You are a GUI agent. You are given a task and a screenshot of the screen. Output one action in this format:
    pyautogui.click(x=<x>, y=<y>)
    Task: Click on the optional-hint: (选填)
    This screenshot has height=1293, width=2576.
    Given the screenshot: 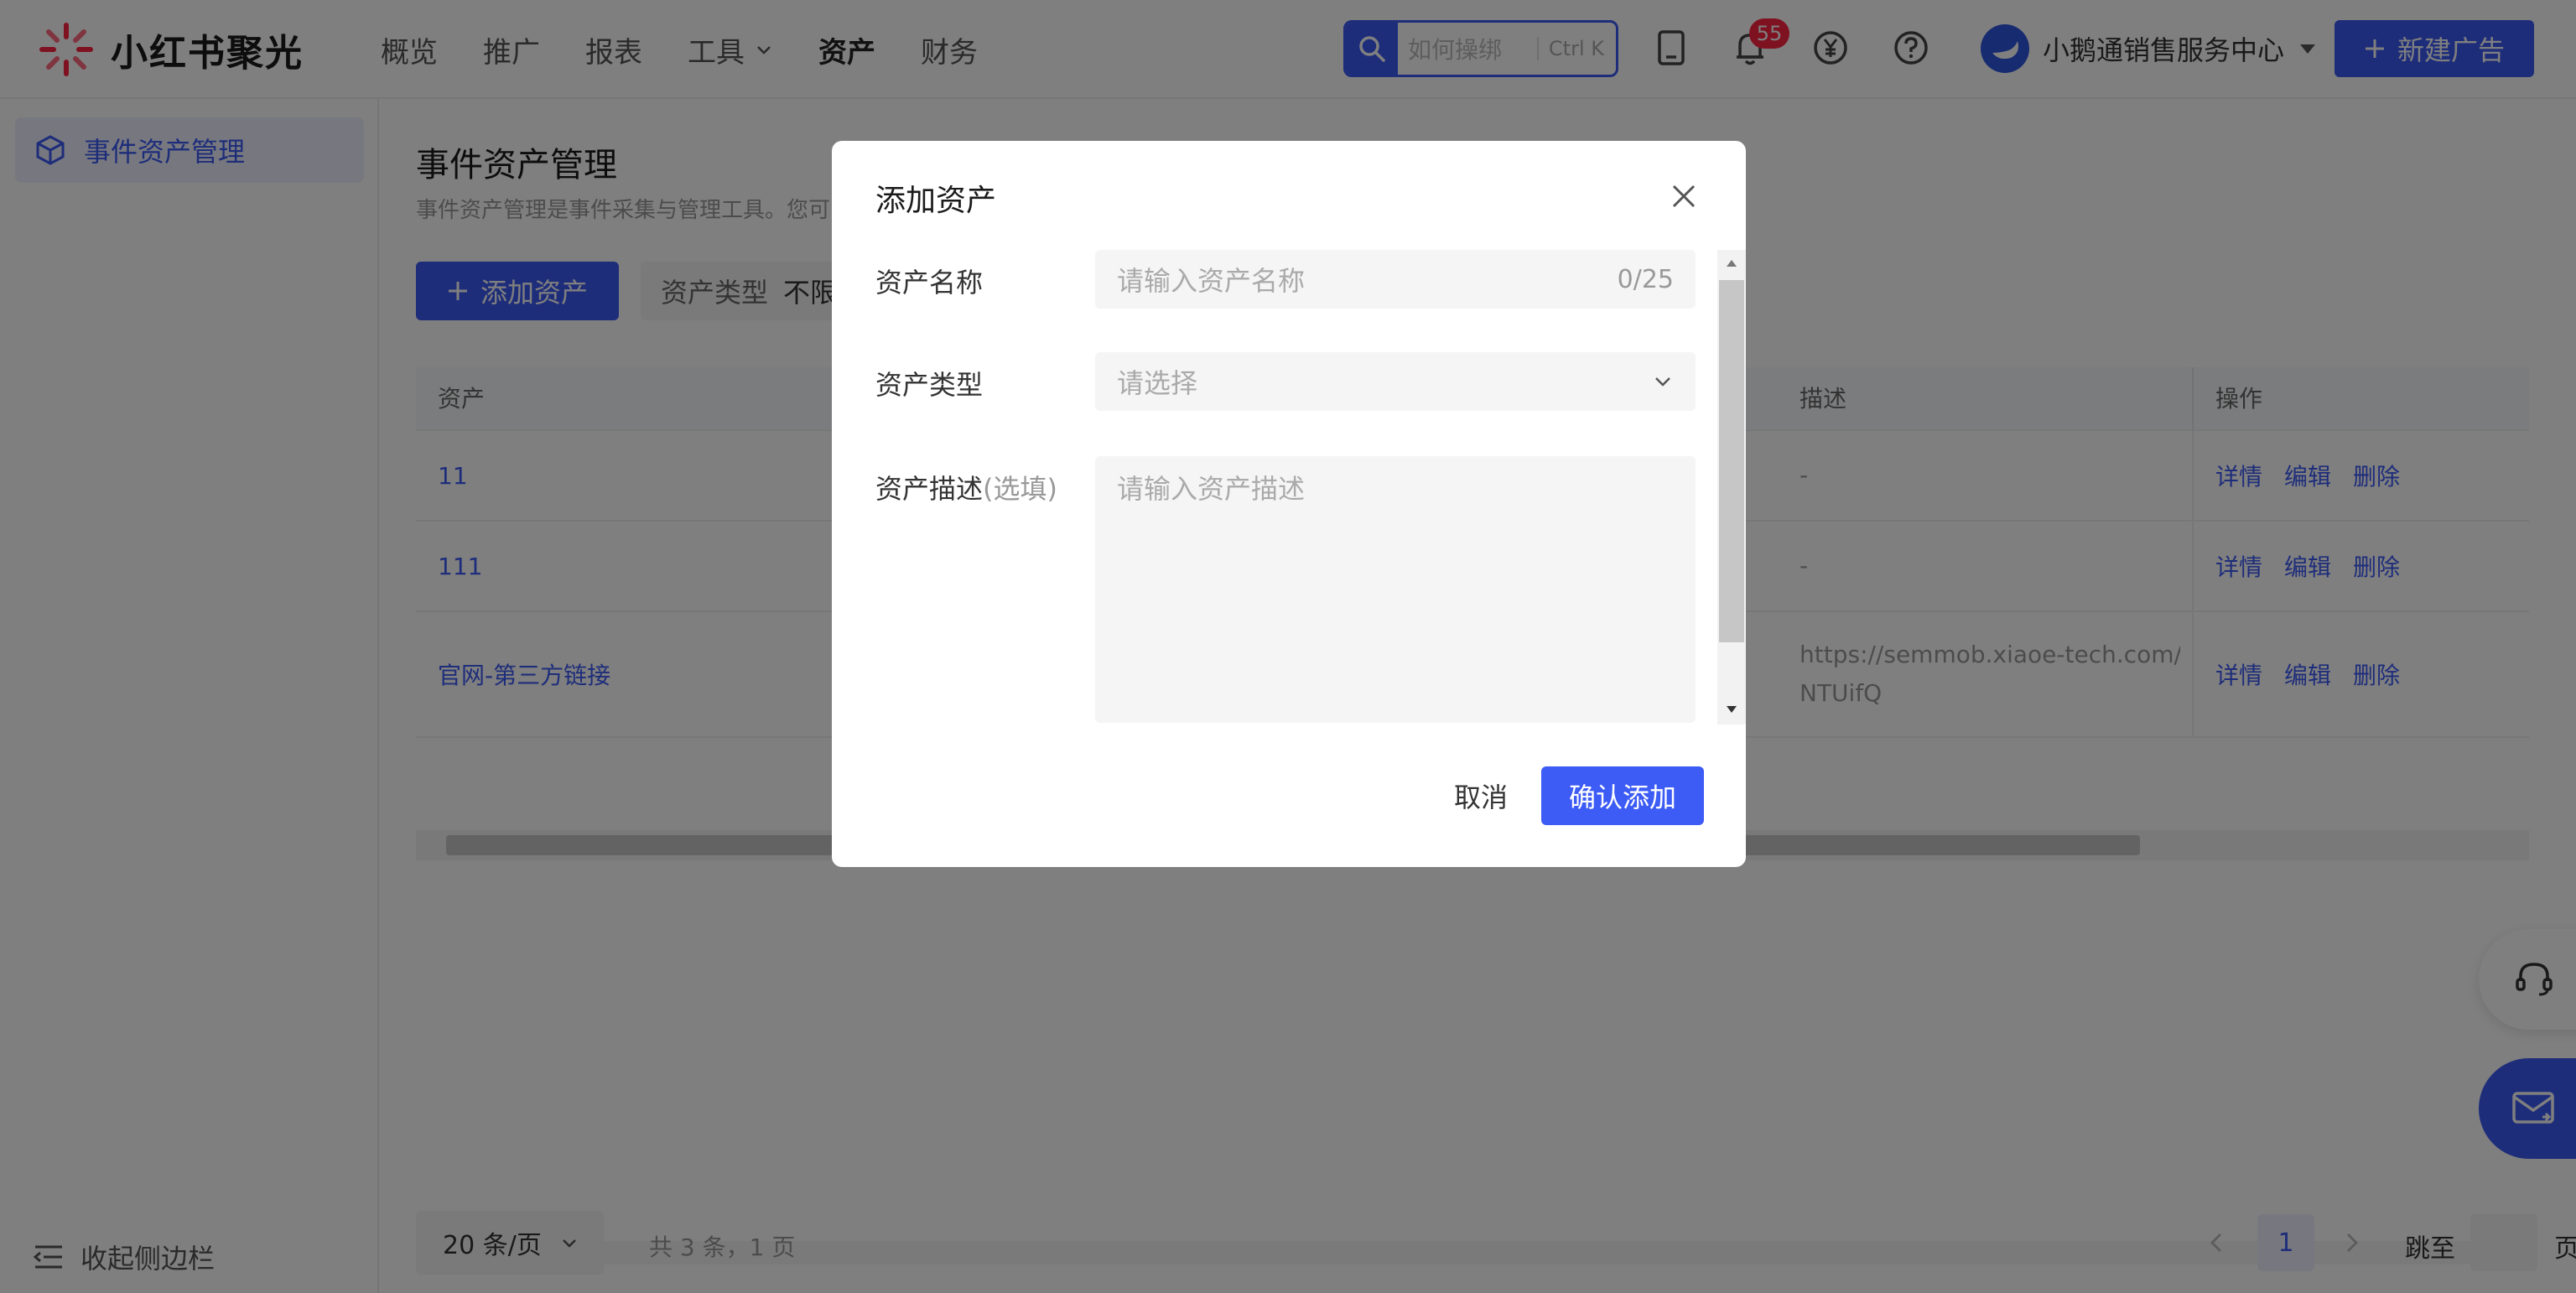 What is the action you would take?
    pyautogui.click(x=1020, y=489)
    